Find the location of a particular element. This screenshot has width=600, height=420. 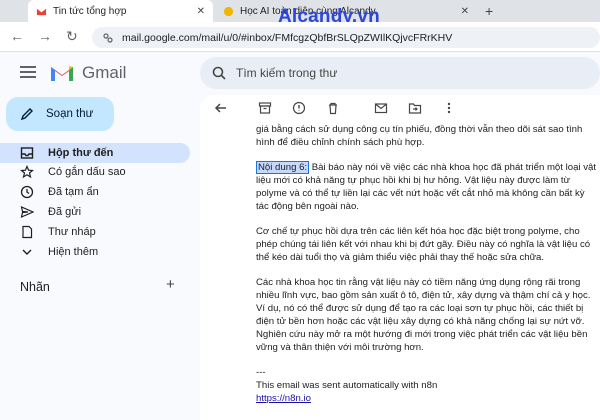

report-spam-icon is located at coordinates (299, 108).